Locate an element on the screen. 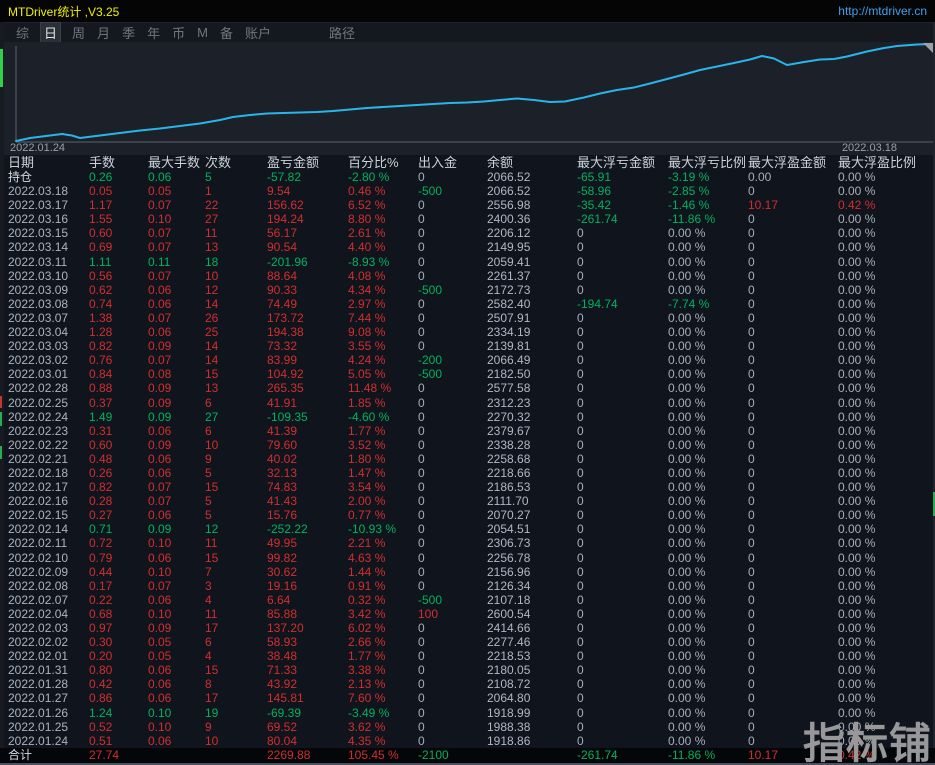 The image size is (935, 765). cell: 2218.66 is located at coordinates (509, 472).